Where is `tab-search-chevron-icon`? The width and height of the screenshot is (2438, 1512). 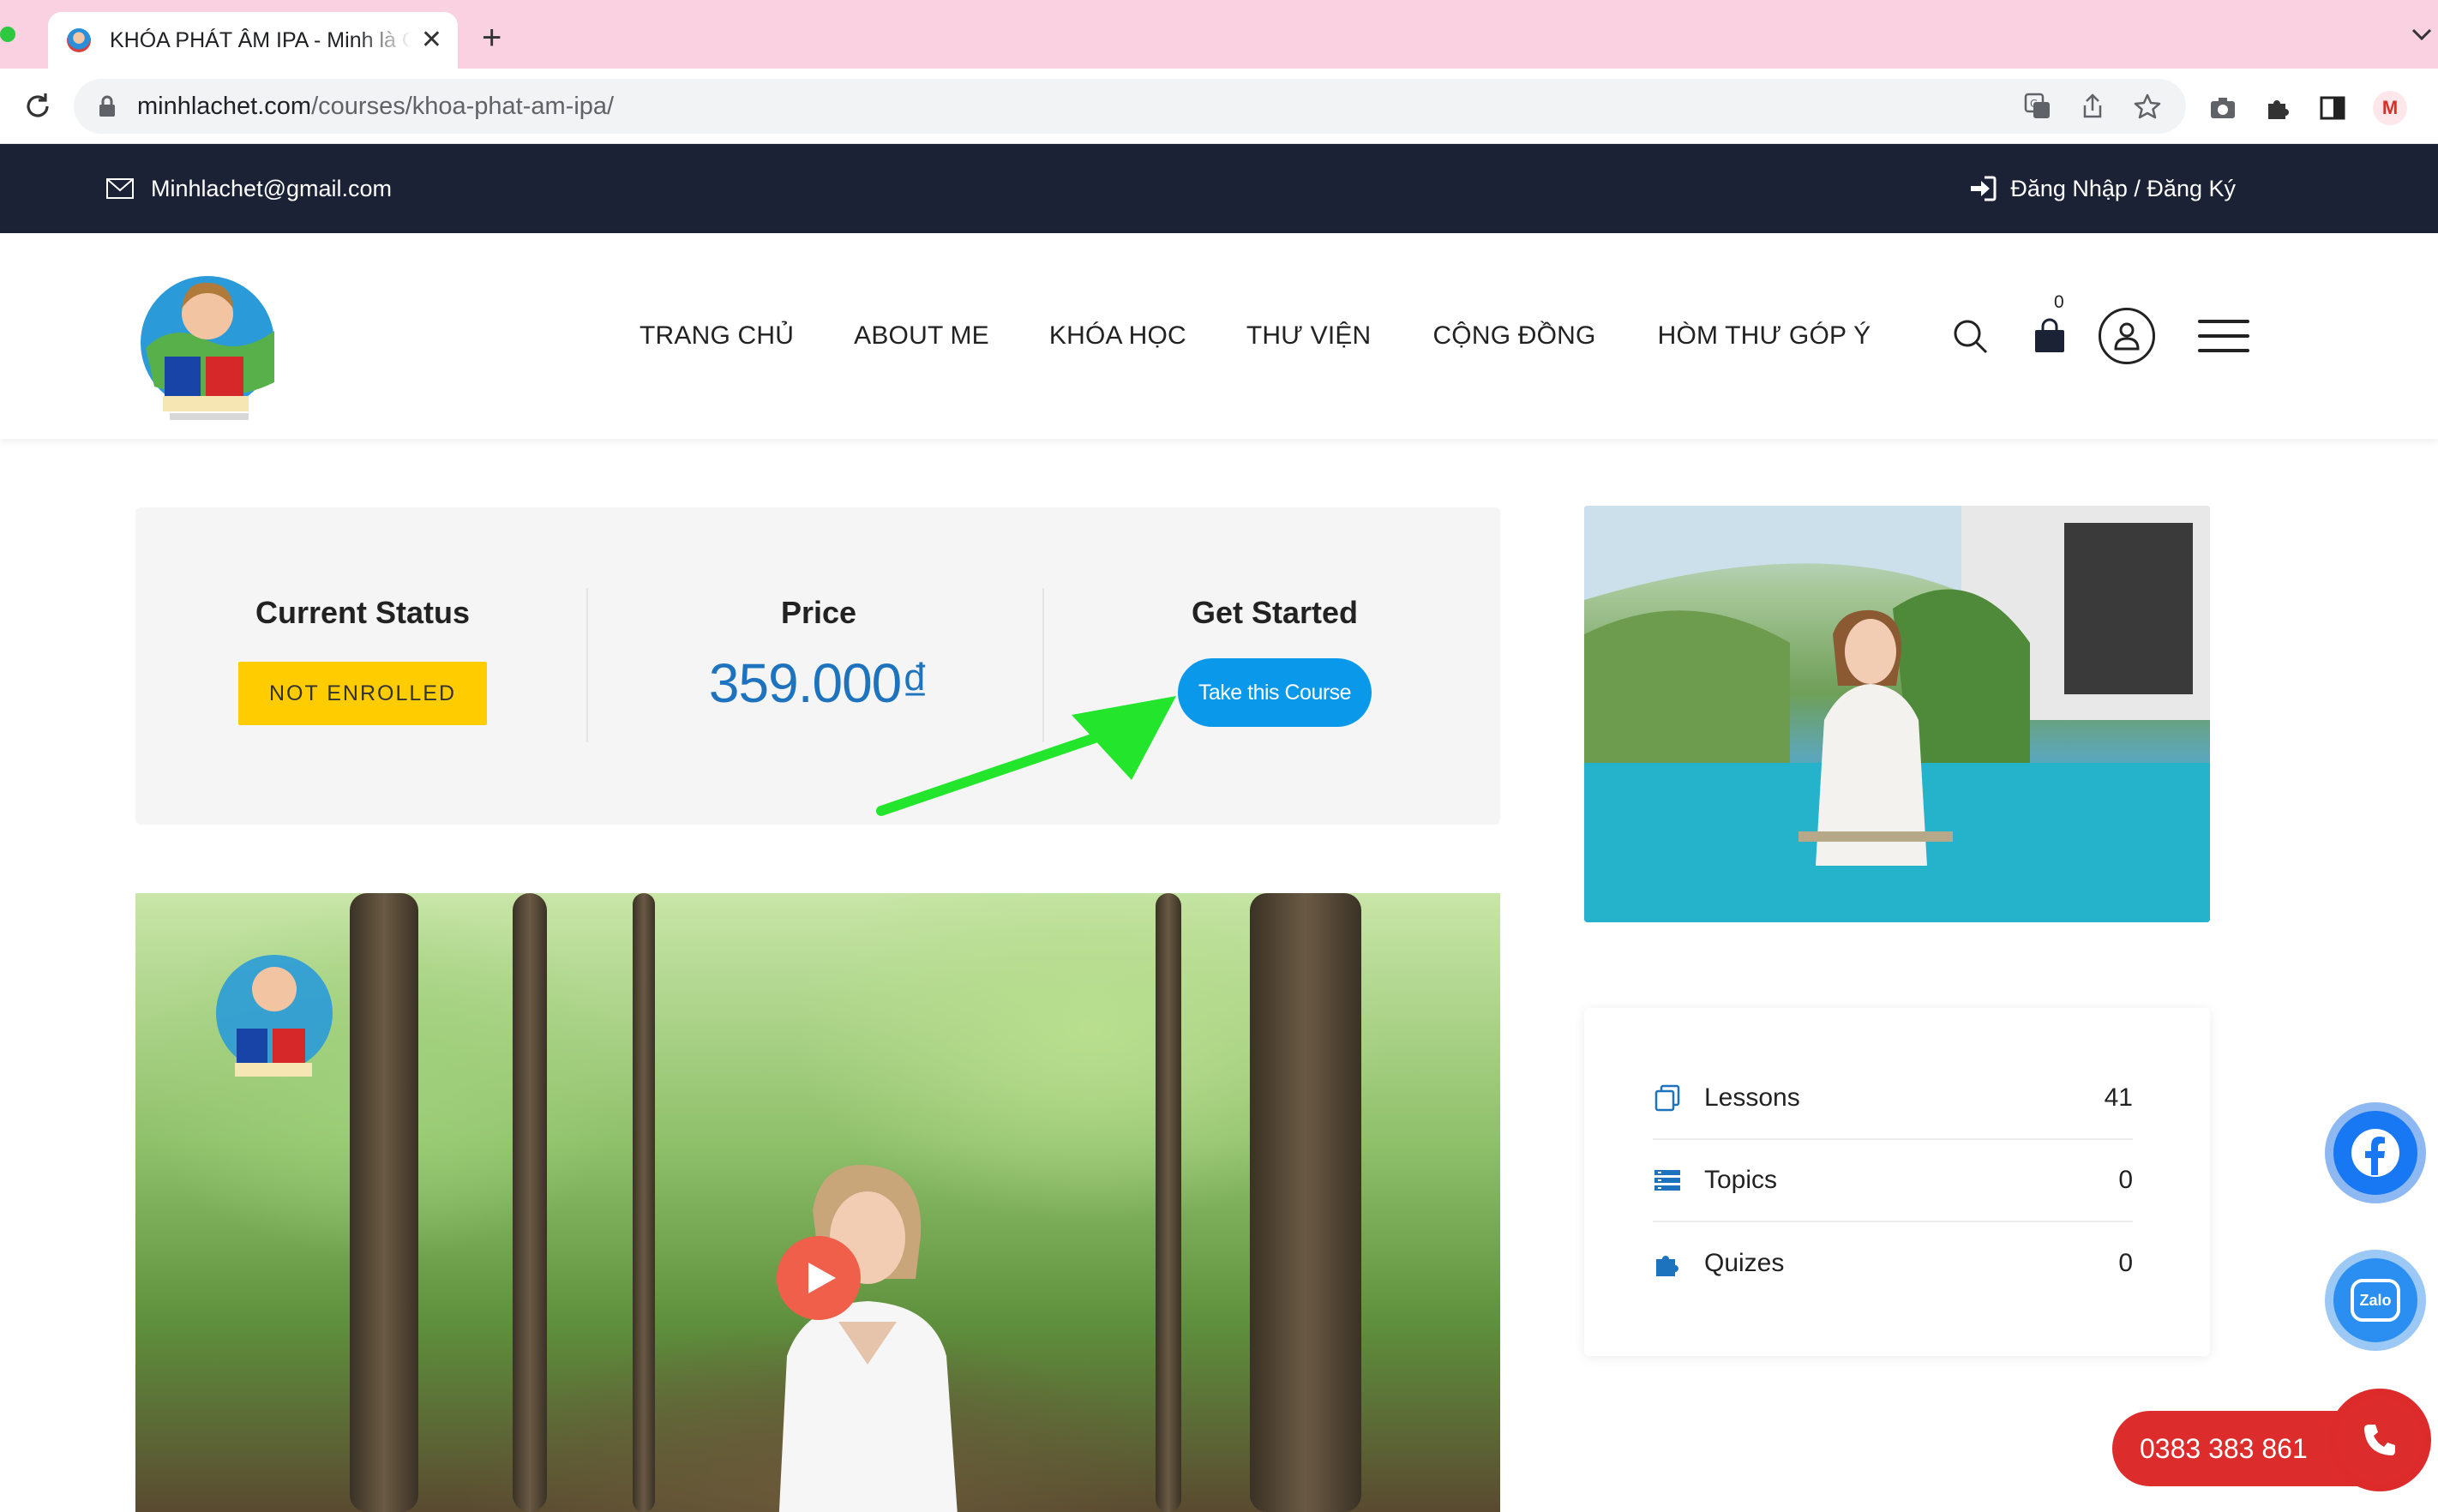
tab-search-chevron-icon is located at coordinates (2422, 34).